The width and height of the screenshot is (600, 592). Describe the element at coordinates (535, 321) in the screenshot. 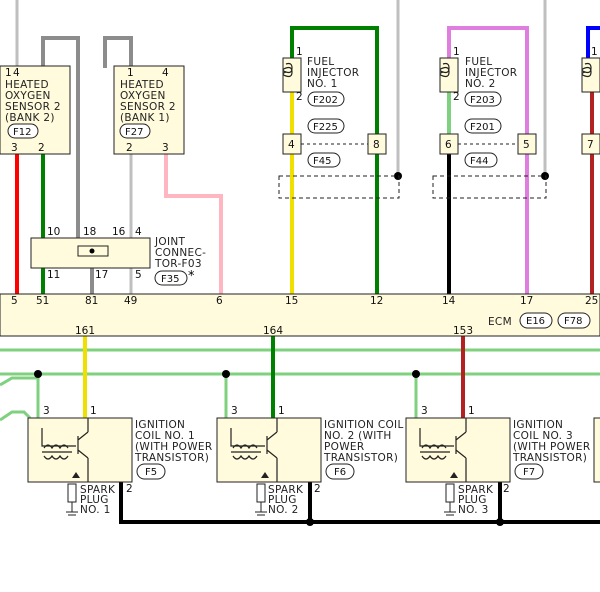

I see `connector-code: E16` at that location.